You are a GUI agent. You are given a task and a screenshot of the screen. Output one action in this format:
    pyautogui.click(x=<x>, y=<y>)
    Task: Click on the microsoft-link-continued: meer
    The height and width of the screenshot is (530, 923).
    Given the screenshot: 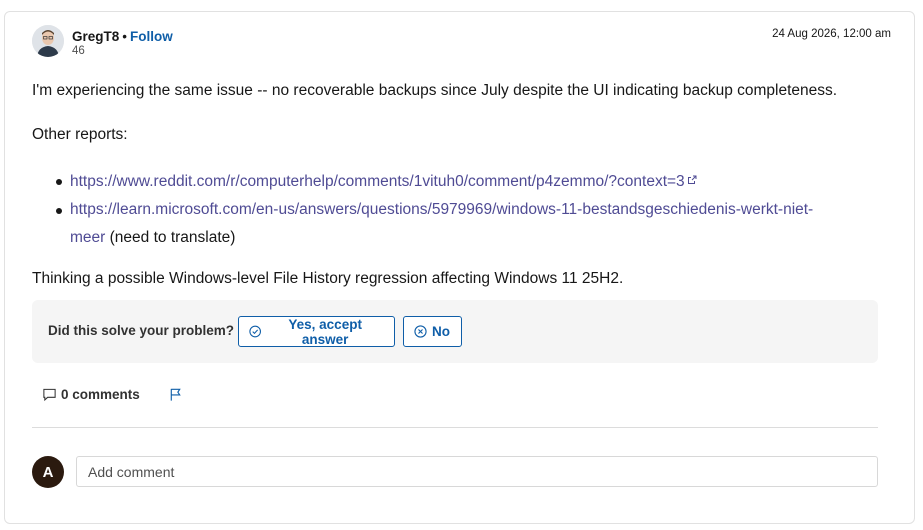 What is the action you would take?
    pyautogui.click(x=87, y=237)
    